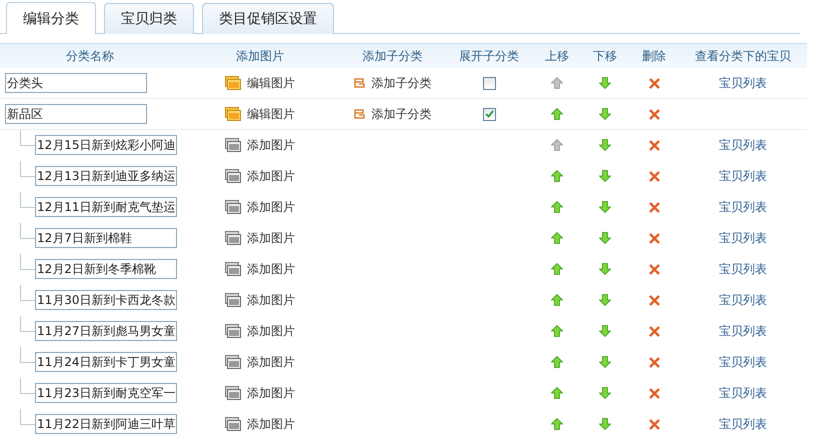  Describe the element at coordinates (90, 56) in the screenshot. I see `column-header: 分类名称` at that location.